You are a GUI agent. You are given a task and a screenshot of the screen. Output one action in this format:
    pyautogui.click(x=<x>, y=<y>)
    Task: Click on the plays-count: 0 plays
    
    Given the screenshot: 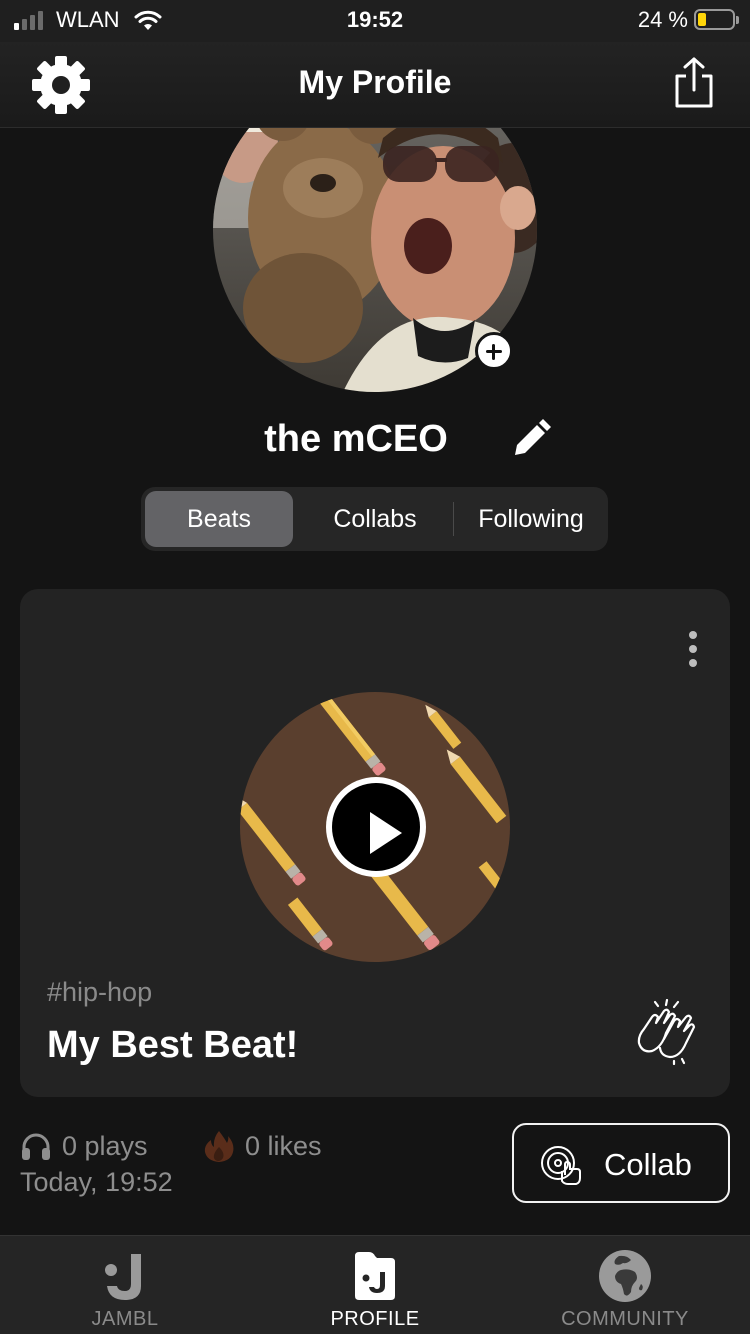 What is the action you would take?
    pyautogui.click(x=84, y=1146)
    